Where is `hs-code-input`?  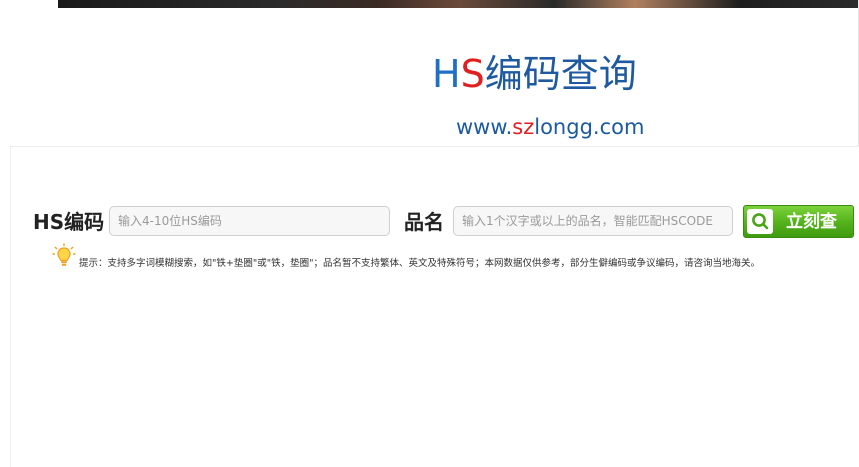 hs-code-input is located at coordinates (249, 221).